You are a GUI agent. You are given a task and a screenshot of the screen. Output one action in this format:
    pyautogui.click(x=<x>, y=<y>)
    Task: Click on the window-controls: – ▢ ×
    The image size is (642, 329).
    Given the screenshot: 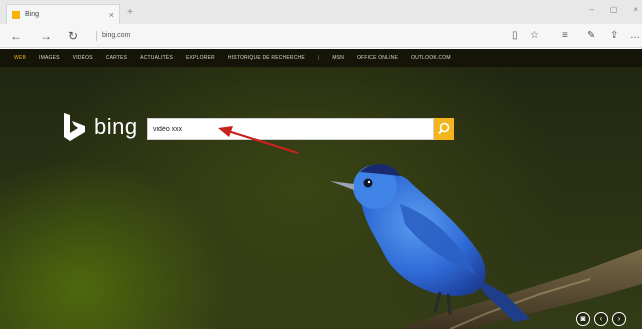 What is the action you would take?
    pyautogui.click(x=613, y=9)
    